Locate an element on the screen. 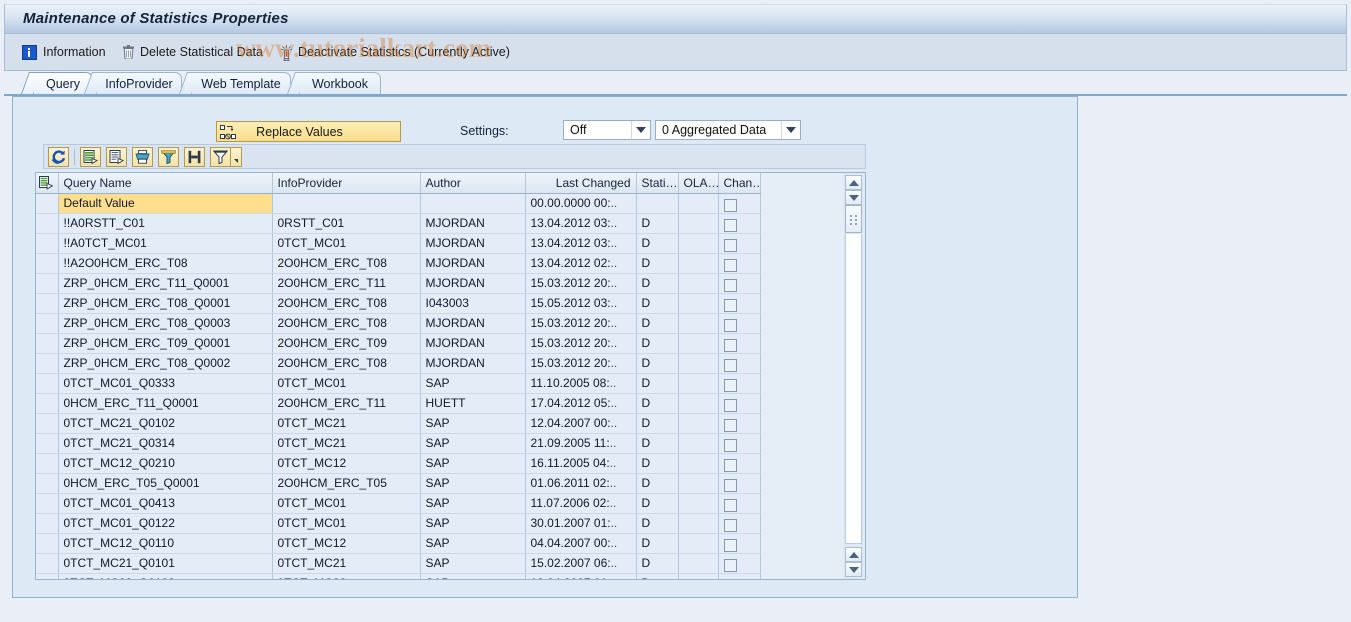 Image resolution: width=1351 pixels, height=622 pixels. table-vertical-scrollbar is located at coordinates (854, 376).